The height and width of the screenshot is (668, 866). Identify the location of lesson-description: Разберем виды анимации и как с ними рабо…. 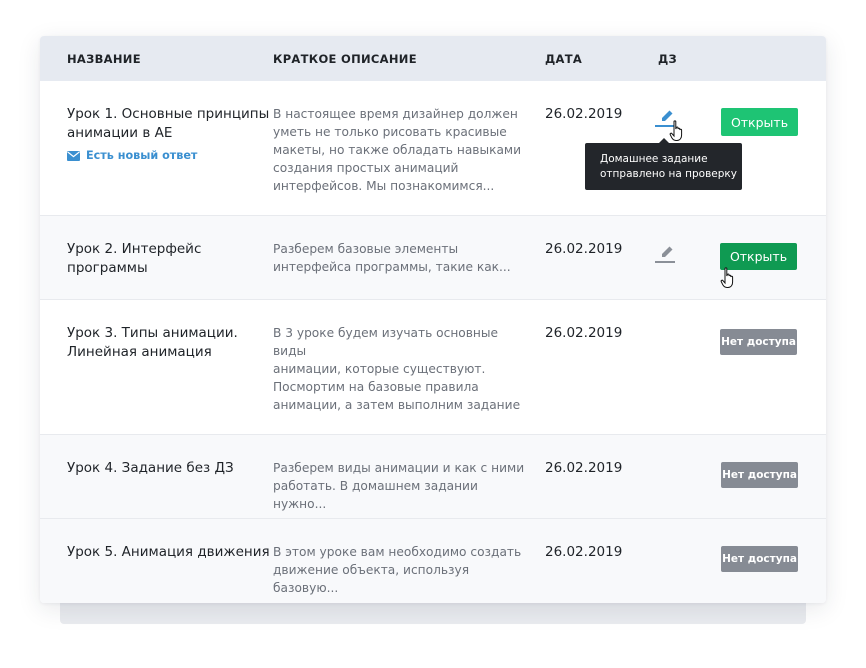
(399, 486).